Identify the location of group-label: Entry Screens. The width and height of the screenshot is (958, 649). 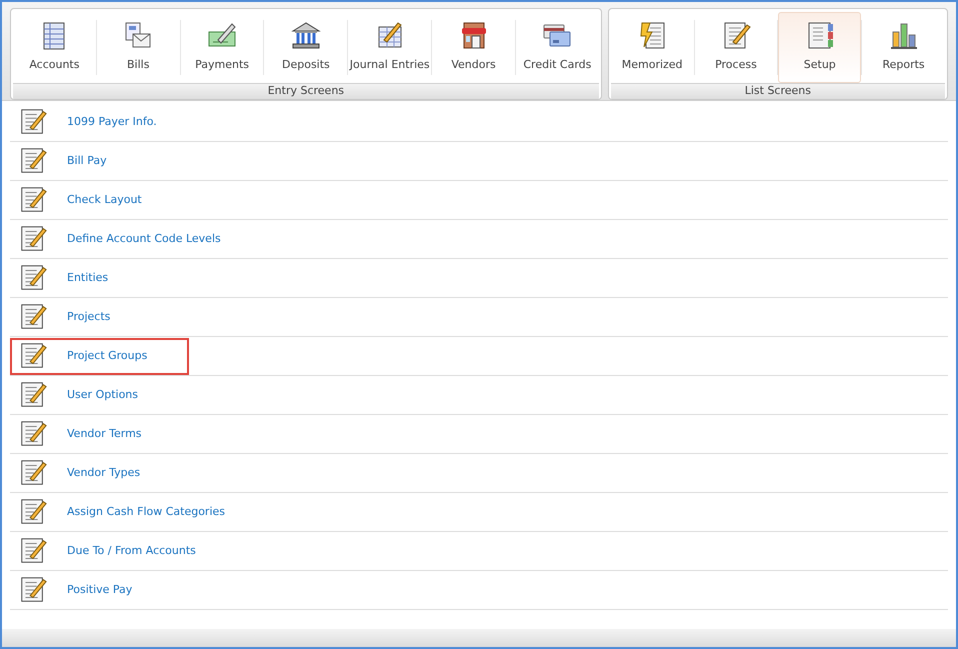
(306, 91).